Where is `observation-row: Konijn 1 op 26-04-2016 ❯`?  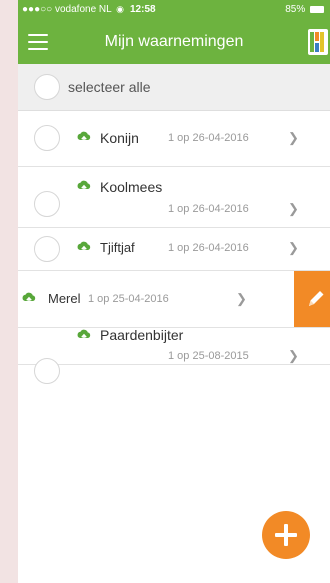 observation-row: Konijn 1 op 26-04-2016 ❯ is located at coordinates (174, 139).